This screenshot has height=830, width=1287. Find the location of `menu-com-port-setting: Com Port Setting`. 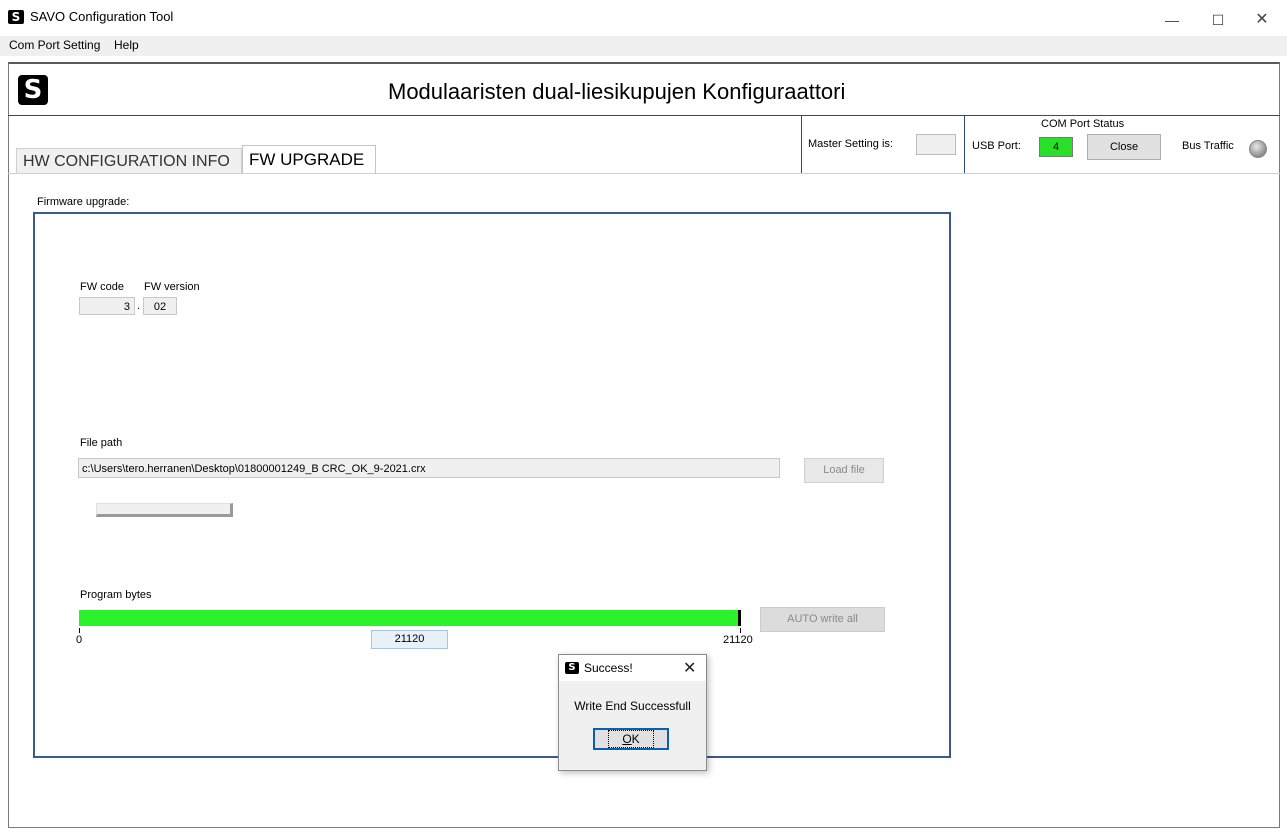

menu-com-port-setting: Com Port Setting is located at coordinates (54, 45).